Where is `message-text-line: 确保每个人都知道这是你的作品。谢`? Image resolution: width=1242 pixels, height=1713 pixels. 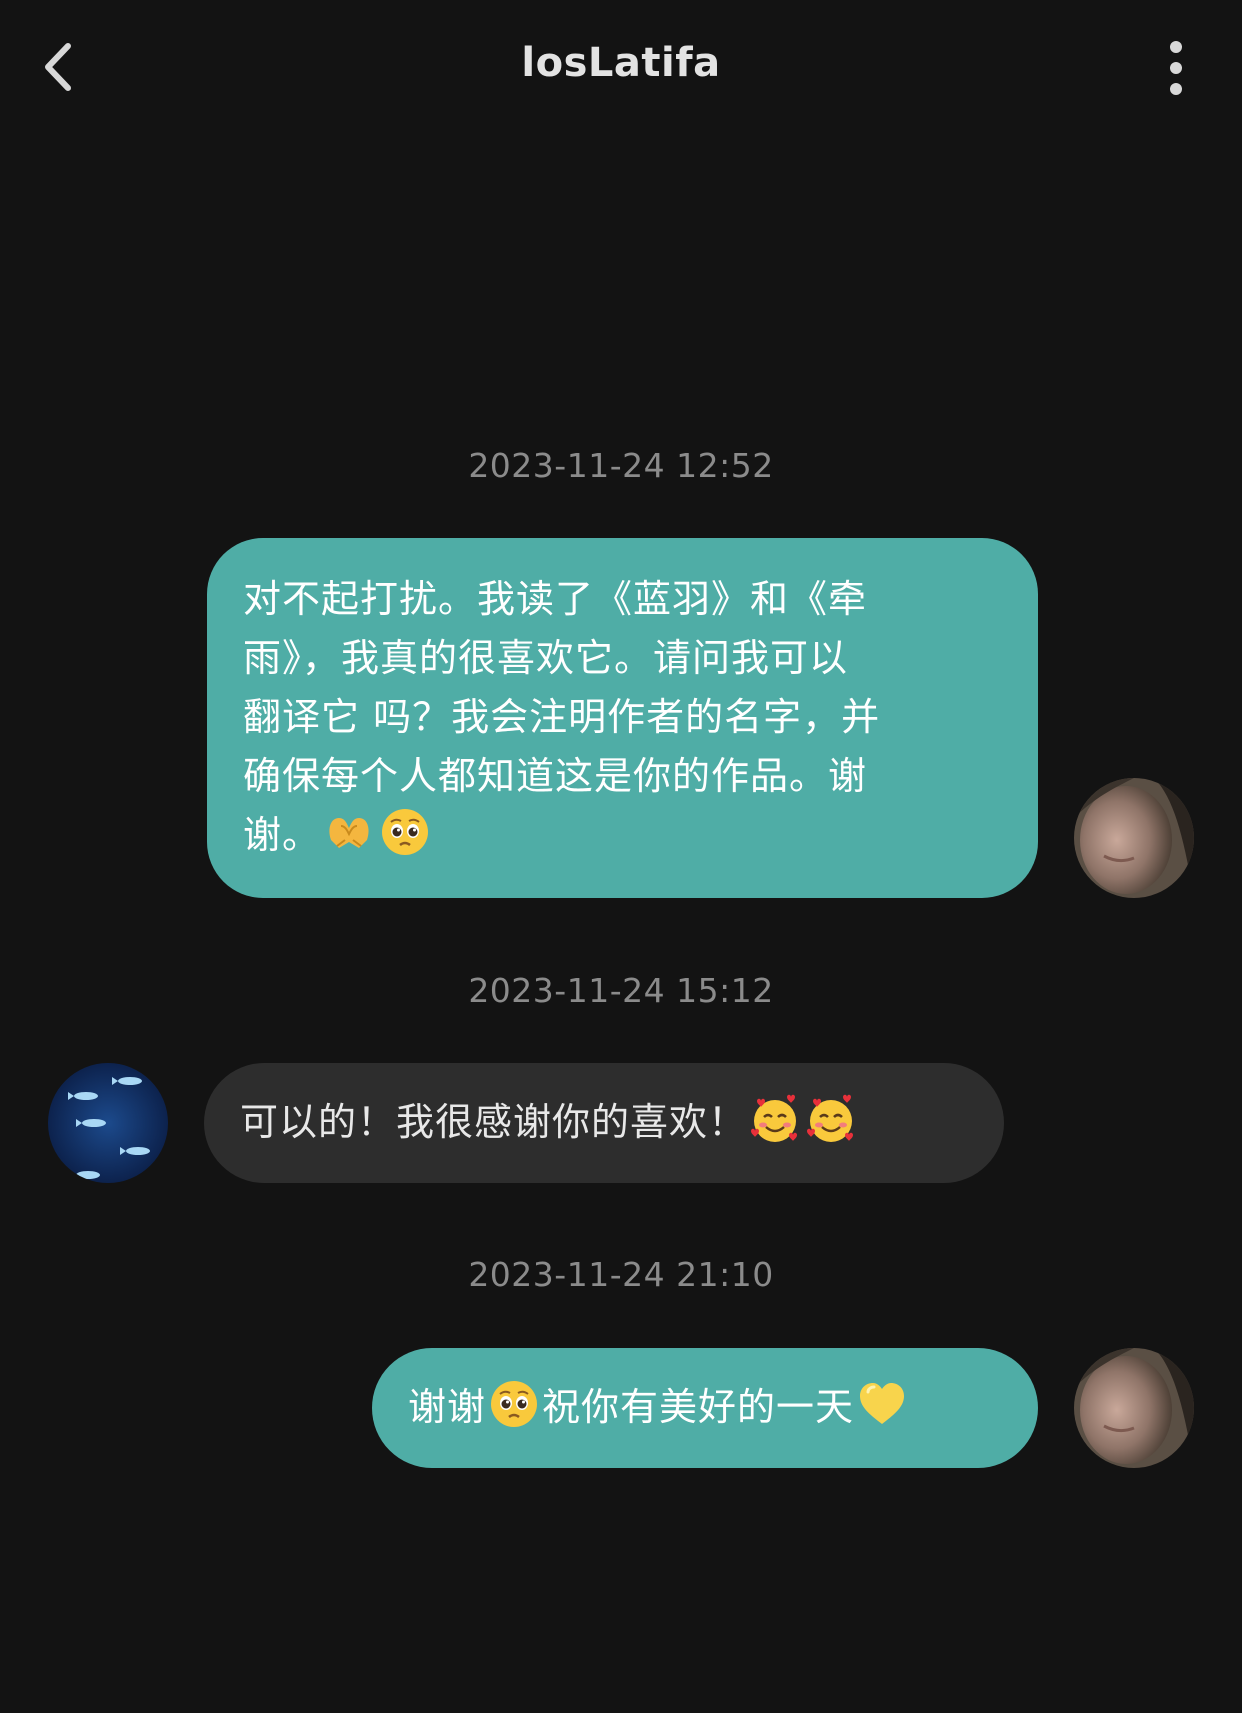
message-text-line: 确保每个人都知道这是你的作品。谢 is located at coordinates (555, 776).